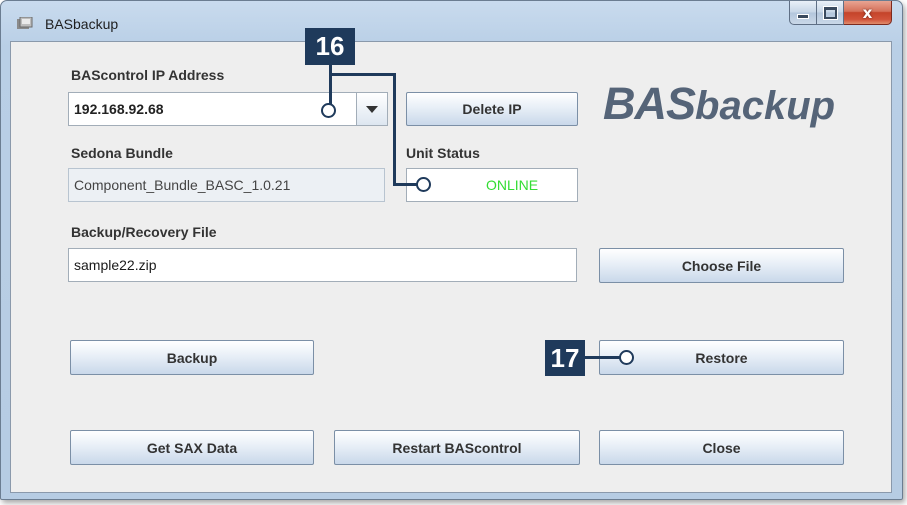  What do you see at coordinates (451, 21) in the screenshot?
I see `title-bar: BASbackup x` at bounding box center [451, 21].